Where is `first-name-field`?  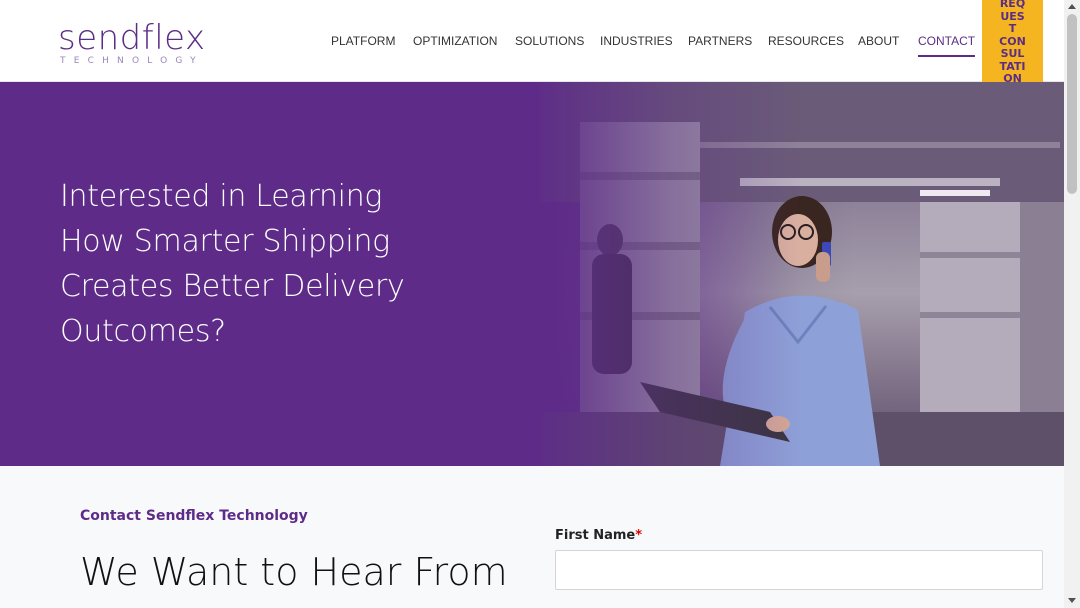
first-name-field is located at coordinates (799, 570).